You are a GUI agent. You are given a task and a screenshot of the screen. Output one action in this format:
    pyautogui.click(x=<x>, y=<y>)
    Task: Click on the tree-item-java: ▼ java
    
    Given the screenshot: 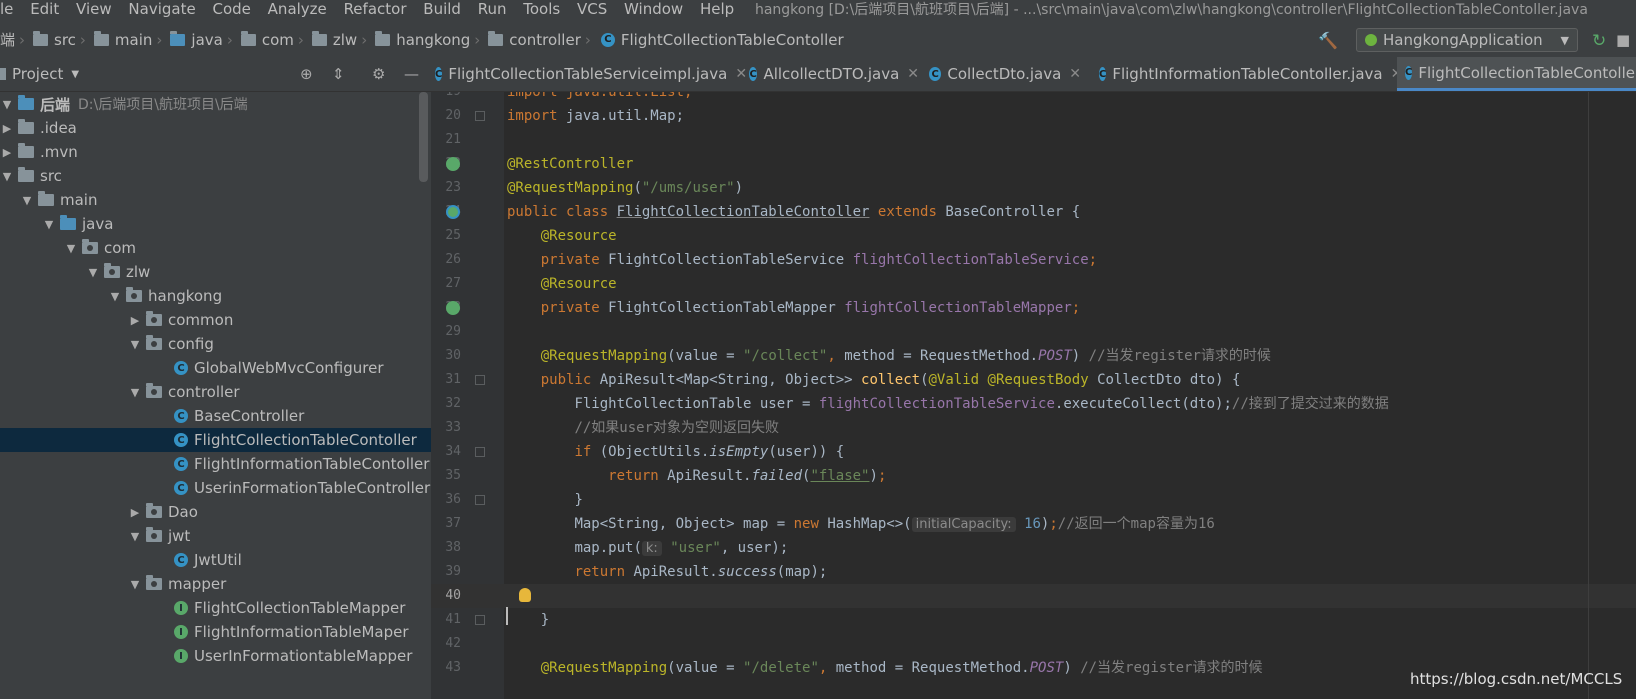 What is the action you would take?
    pyautogui.click(x=215, y=224)
    